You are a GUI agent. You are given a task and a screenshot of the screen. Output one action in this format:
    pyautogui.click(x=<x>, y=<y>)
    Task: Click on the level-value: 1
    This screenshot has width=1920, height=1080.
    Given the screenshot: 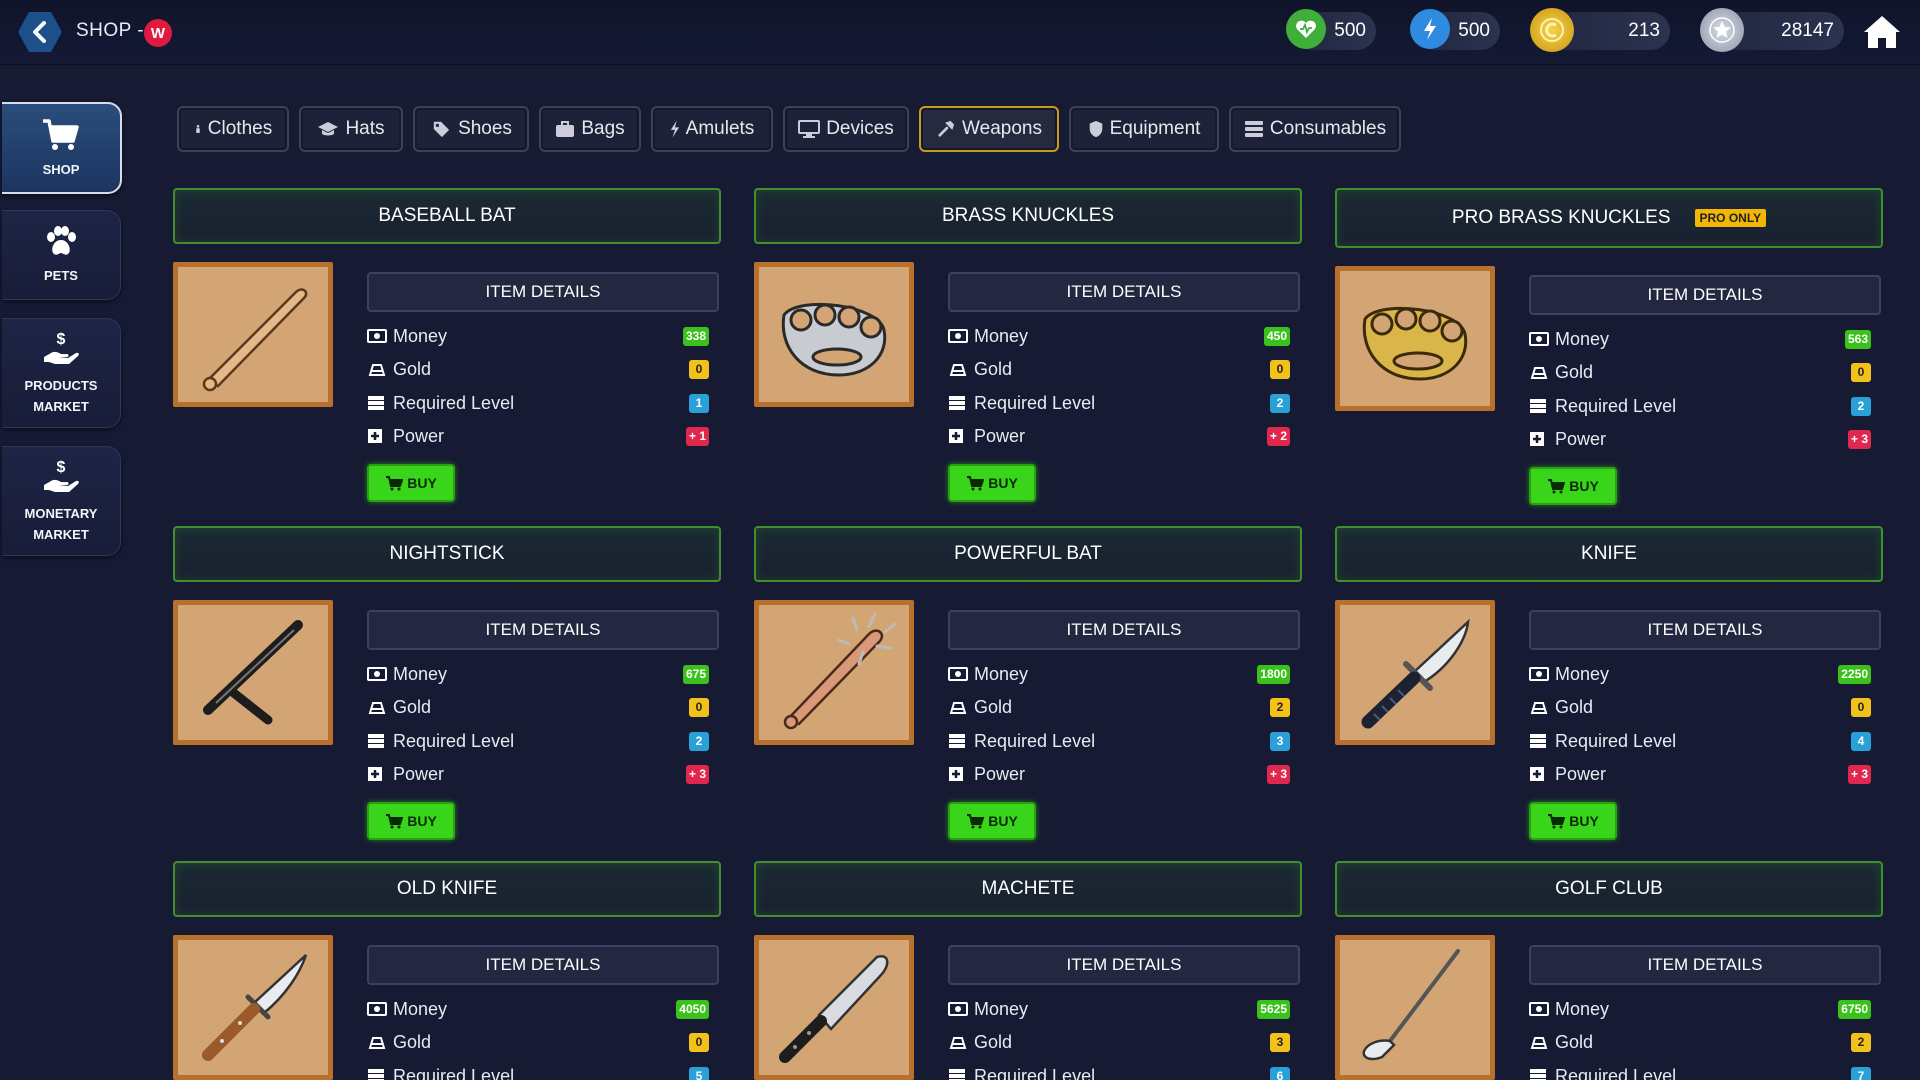 What is the action you would take?
    pyautogui.click(x=699, y=403)
    